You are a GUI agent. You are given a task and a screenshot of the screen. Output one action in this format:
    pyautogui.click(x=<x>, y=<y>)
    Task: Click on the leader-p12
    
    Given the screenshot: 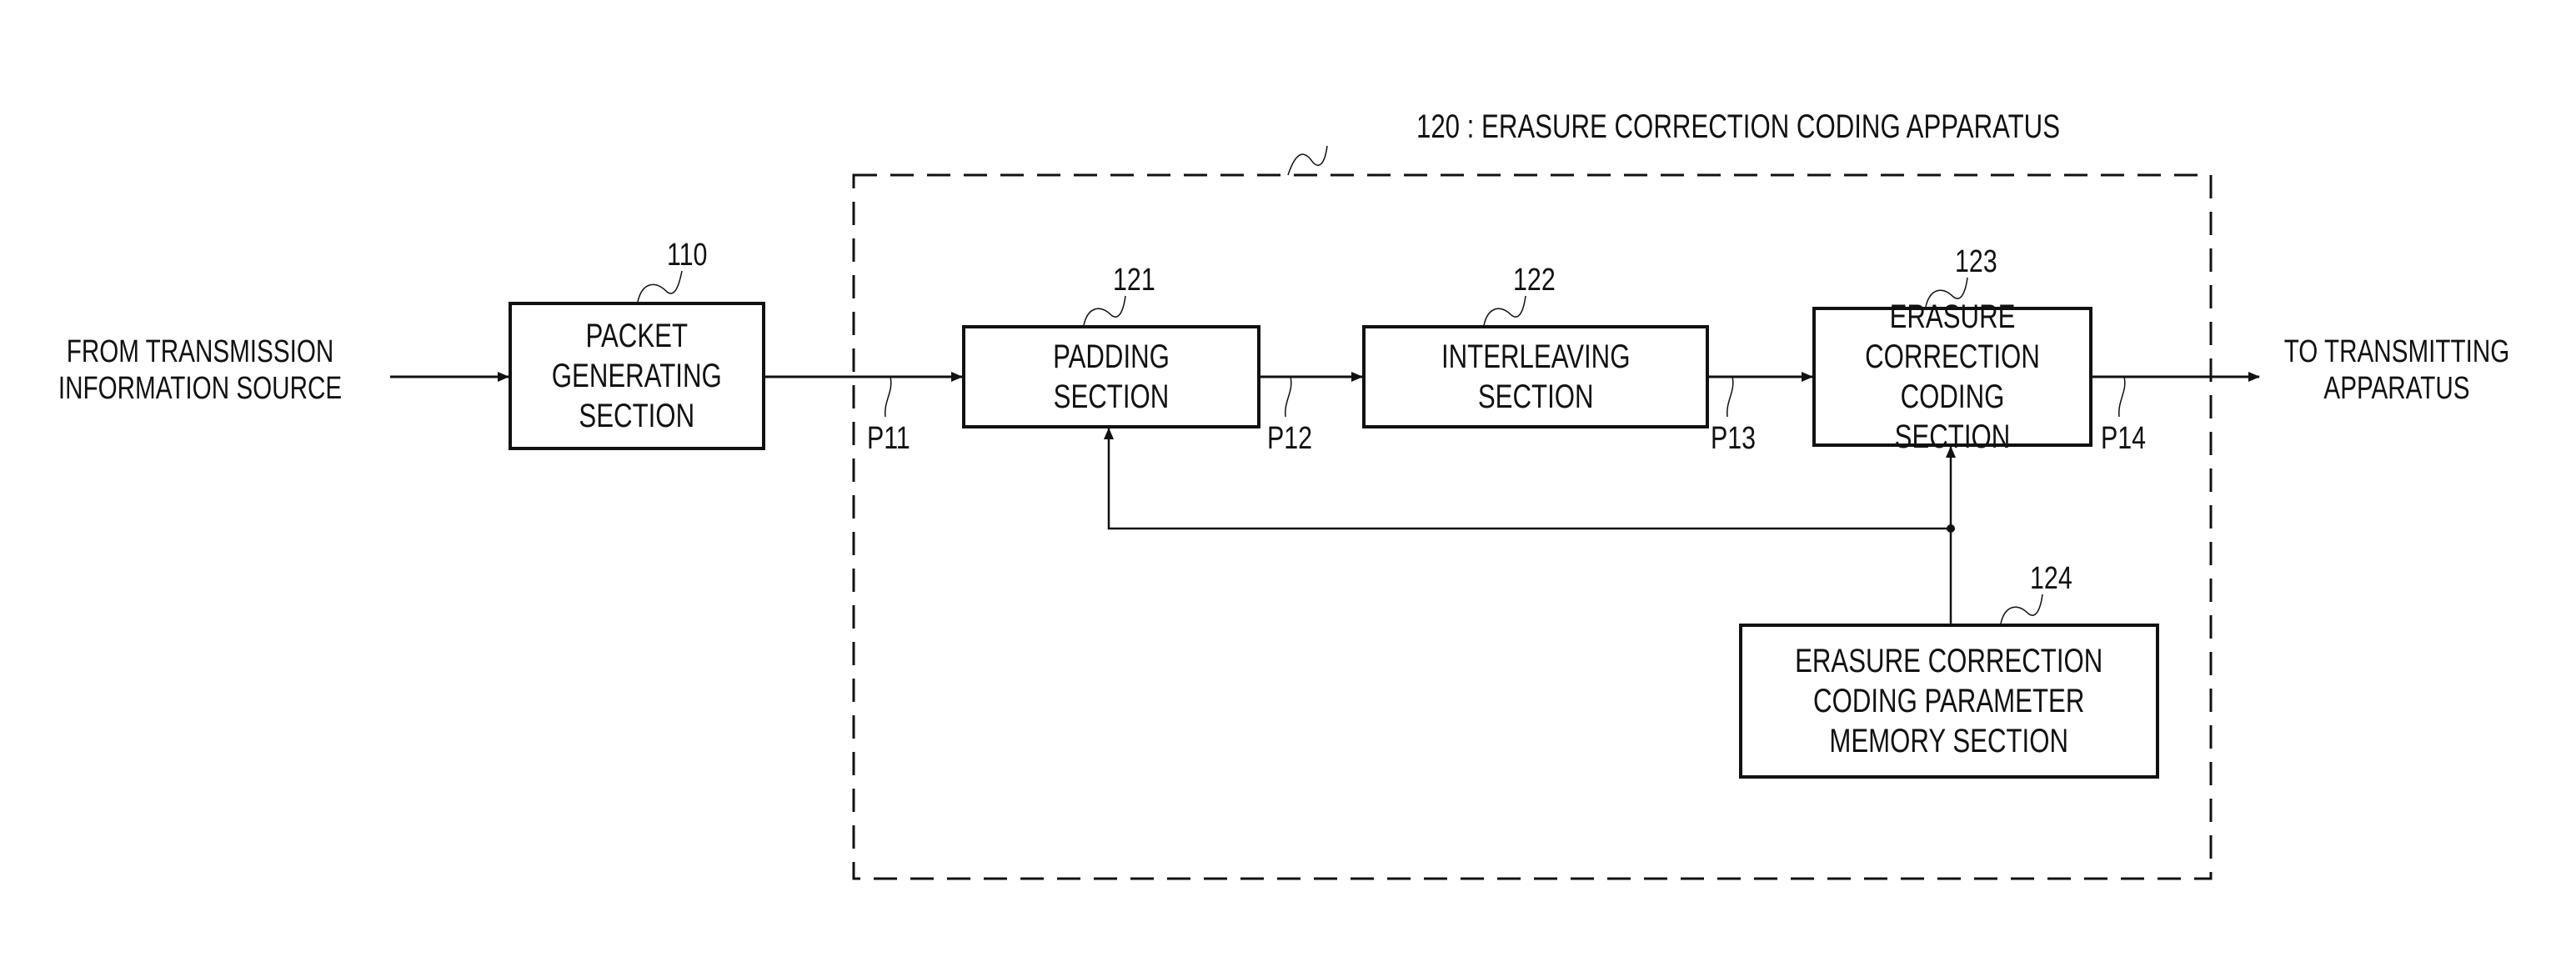 What is the action you would take?
    pyautogui.click(x=1288, y=397)
    